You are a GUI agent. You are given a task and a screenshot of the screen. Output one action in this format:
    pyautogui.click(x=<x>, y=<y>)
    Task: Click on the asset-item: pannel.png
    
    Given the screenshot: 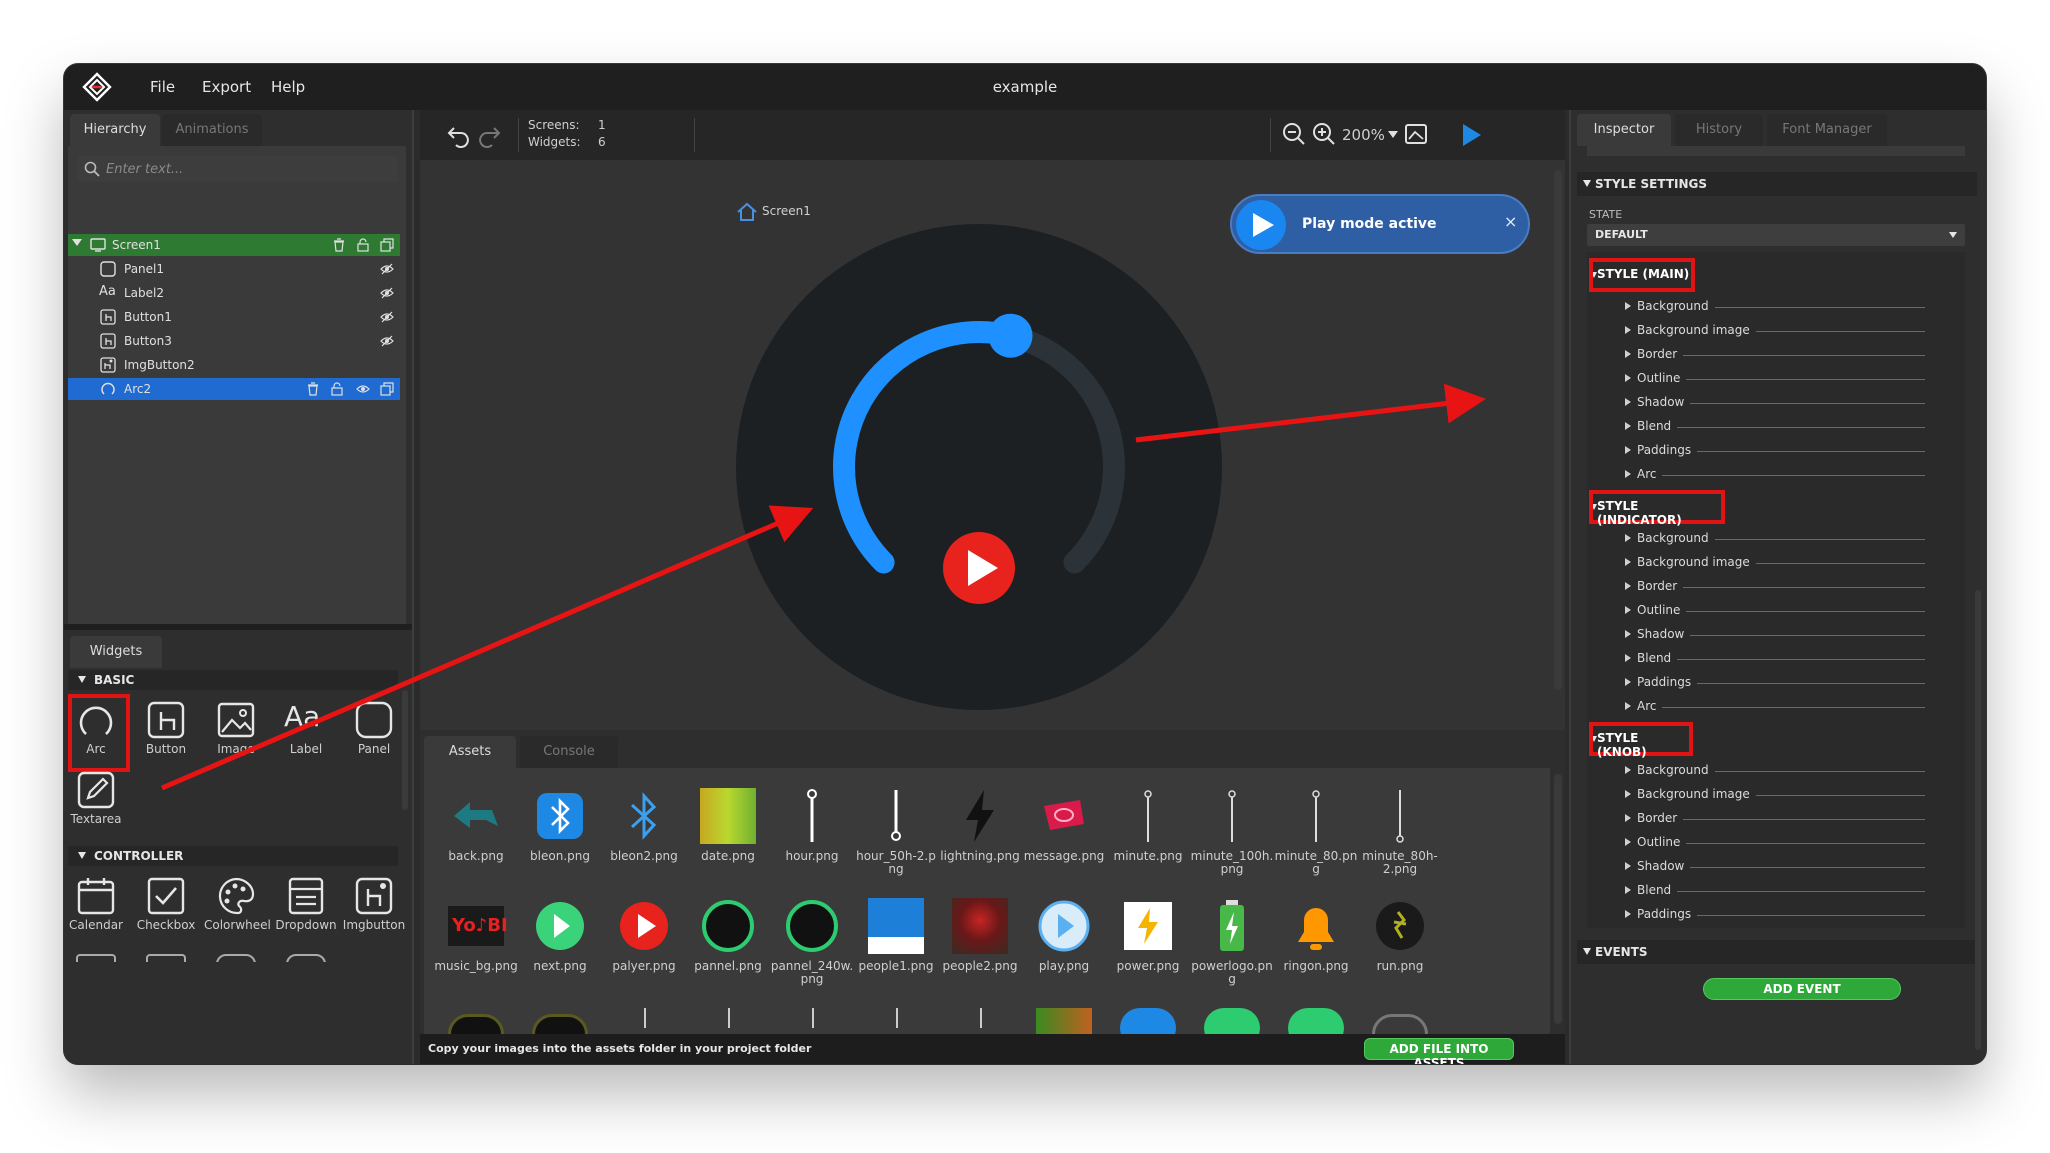 What is the action you would take?
    pyautogui.click(x=728, y=948)
    